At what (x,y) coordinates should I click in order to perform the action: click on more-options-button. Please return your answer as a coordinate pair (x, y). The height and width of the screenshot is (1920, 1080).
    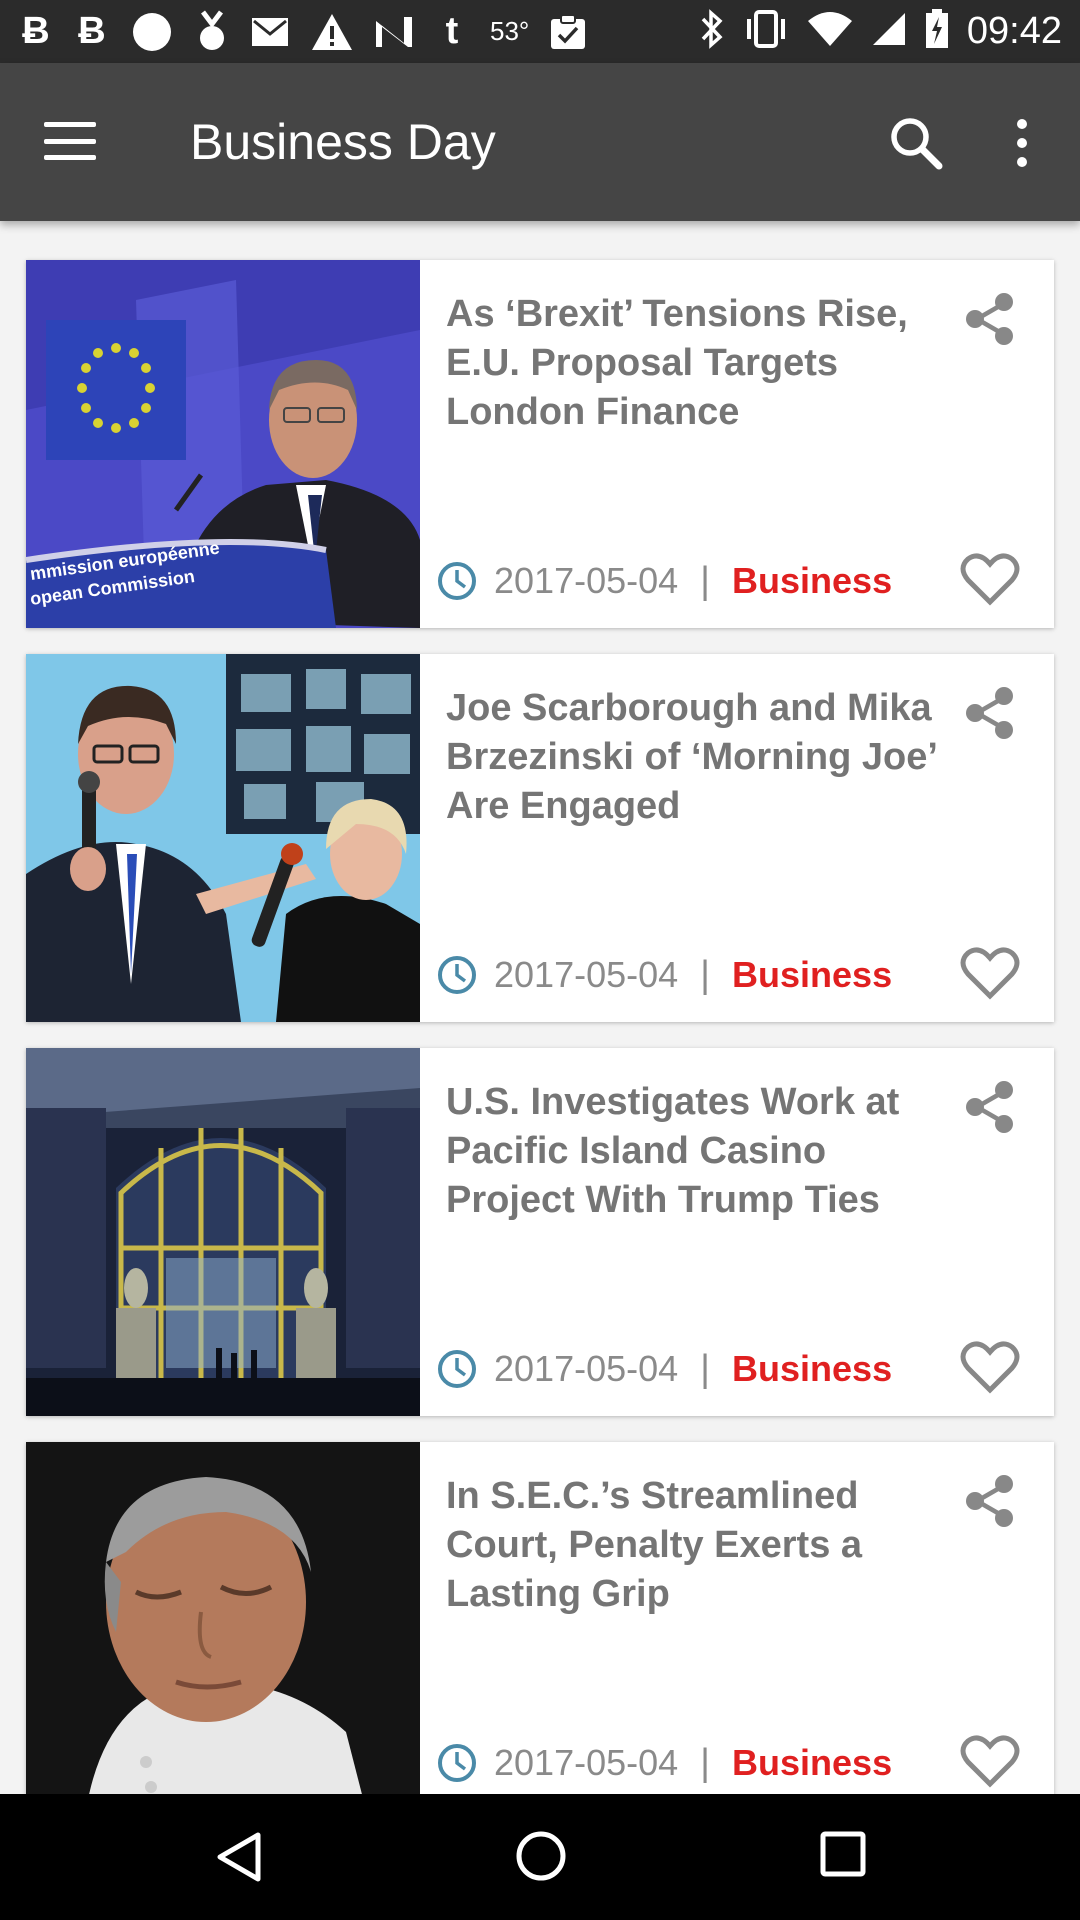
    Looking at the image, I should click on (1022, 143).